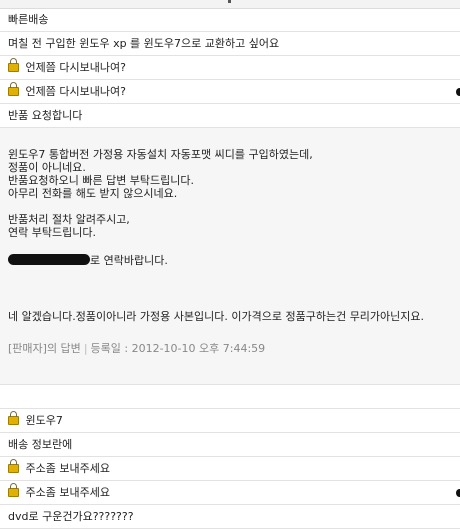 The image size is (460, 529). Describe the element at coordinates (230, 260) in the screenshot. I see `contact-line: 로 연락바랍니다.` at that location.